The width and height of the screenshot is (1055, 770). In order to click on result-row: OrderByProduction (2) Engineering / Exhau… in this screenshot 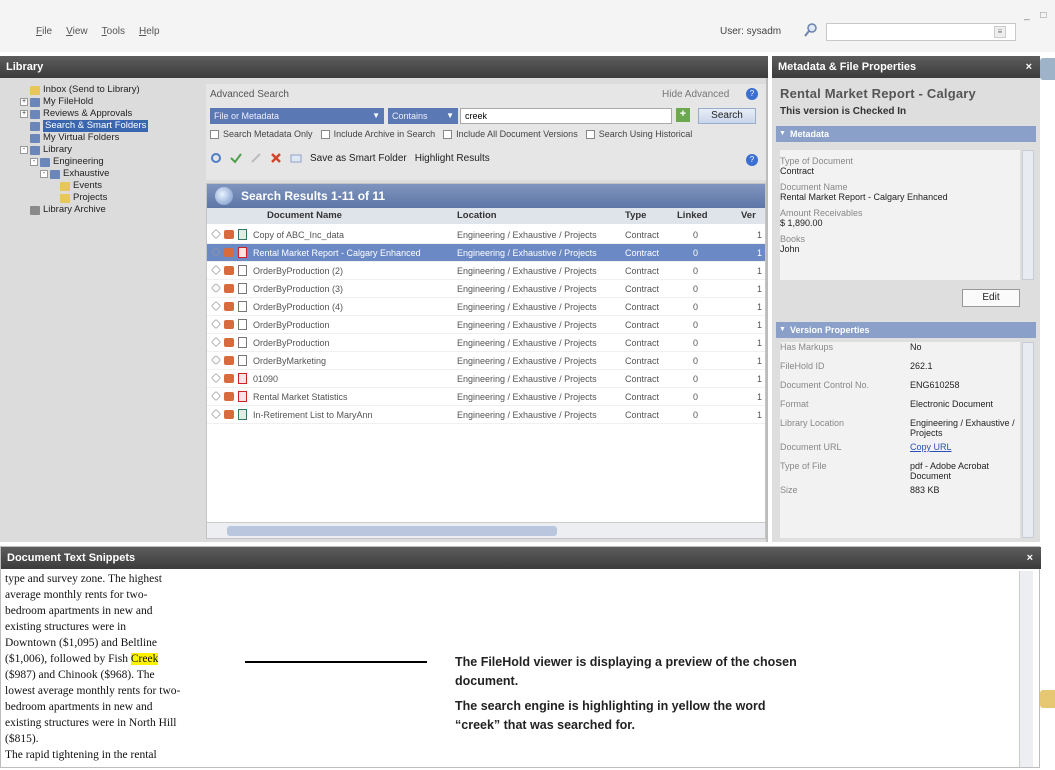, I will do `click(486, 271)`.